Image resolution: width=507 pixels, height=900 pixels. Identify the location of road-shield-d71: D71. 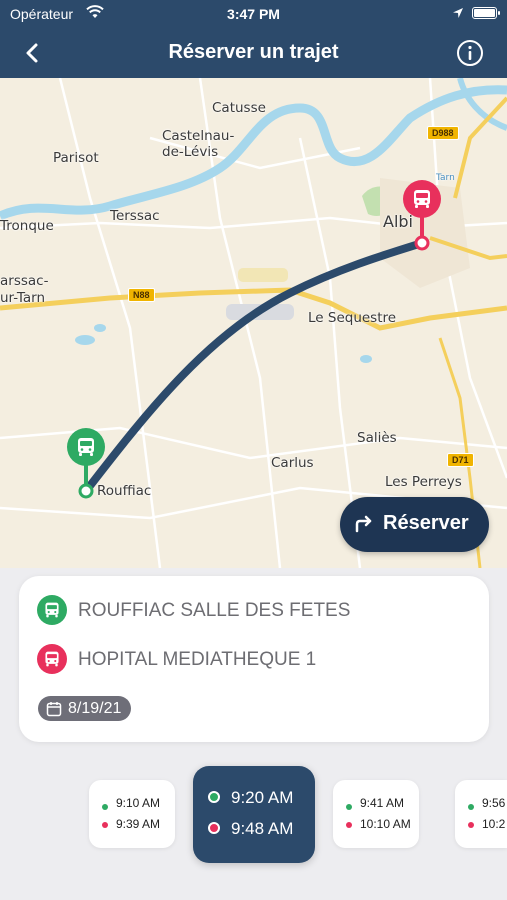
(460, 460).